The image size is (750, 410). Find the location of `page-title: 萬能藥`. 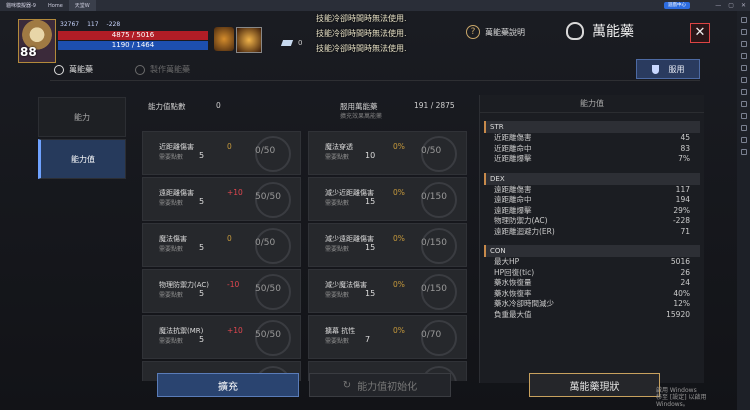

page-title: 萬能藥 is located at coordinates (613, 32).